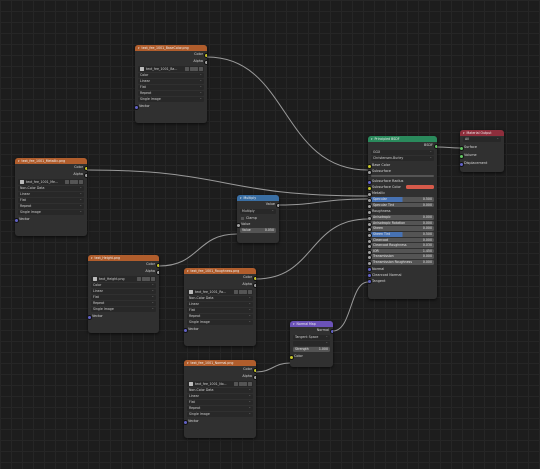  I want to click on strength-field: Strength 1.000, so click(311, 349).